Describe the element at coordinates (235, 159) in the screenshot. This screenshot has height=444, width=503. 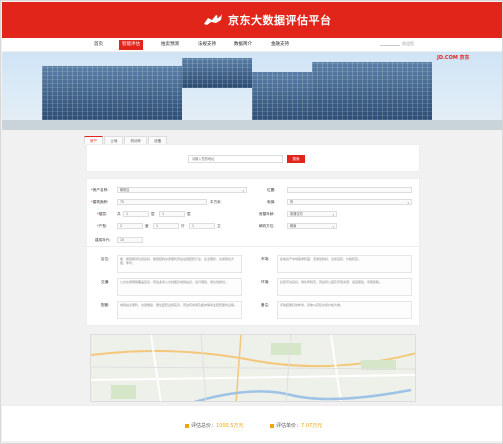
I see `search-input` at that location.